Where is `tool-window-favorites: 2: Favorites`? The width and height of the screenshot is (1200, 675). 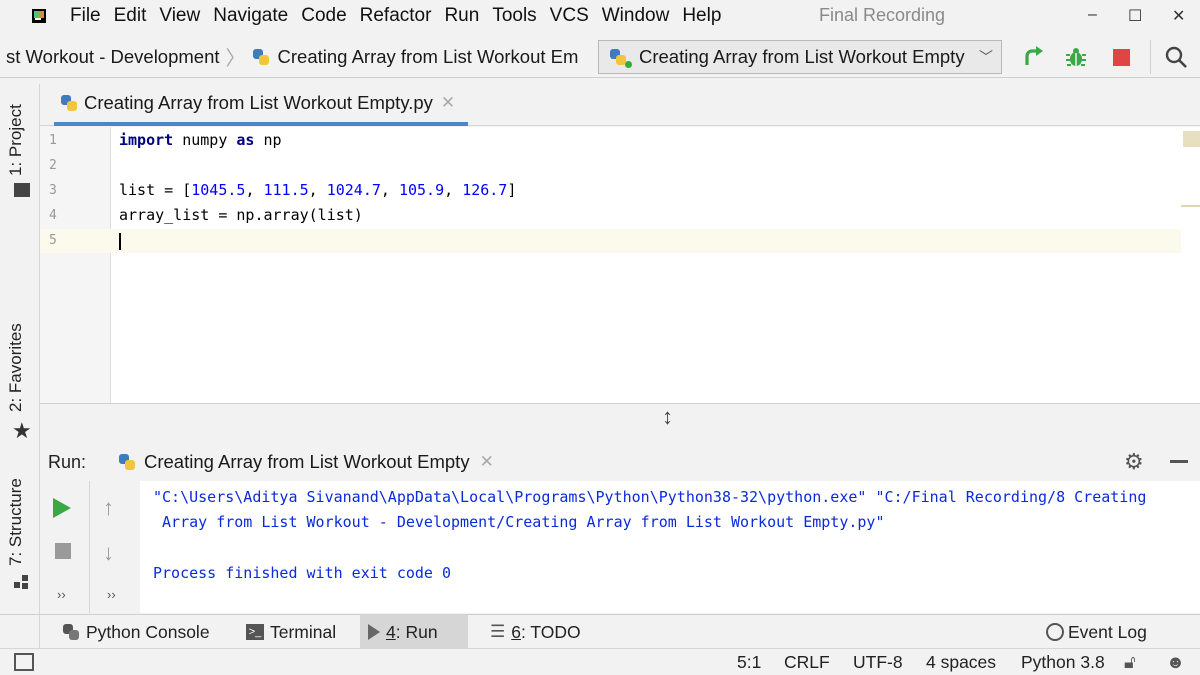
tool-window-favorites: 2: Favorites is located at coordinates (16, 367).